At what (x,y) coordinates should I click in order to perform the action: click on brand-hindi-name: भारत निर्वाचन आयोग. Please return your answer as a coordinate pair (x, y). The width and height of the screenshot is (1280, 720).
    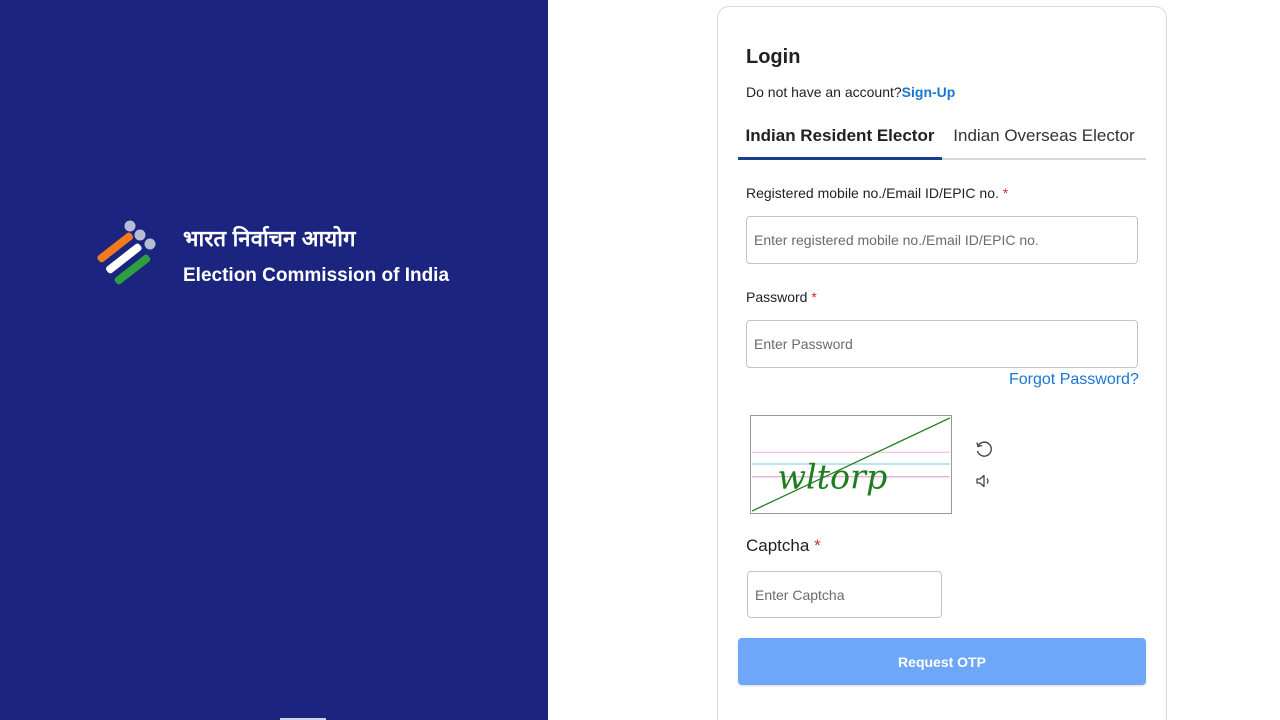
    Looking at the image, I should click on (269, 238).